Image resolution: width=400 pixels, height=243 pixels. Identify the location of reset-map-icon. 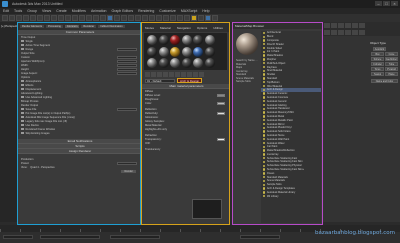
(165, 74).